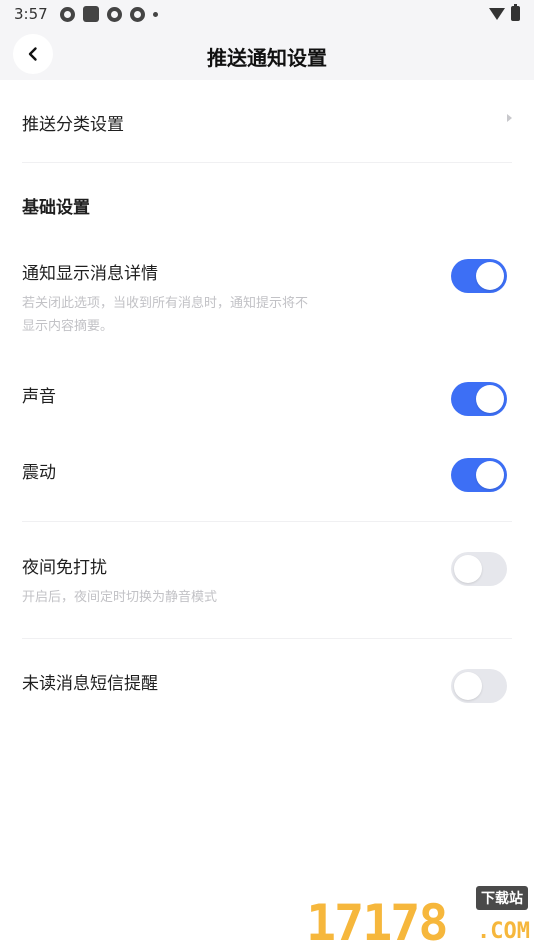 Image resolution: width=534 pixels, height=950 pixels. What do you see at coordinates (267, 681) in the screenshot?
I see `sms-reminder-row: 未读消息短信提醒` at bounding box center [267, 681].